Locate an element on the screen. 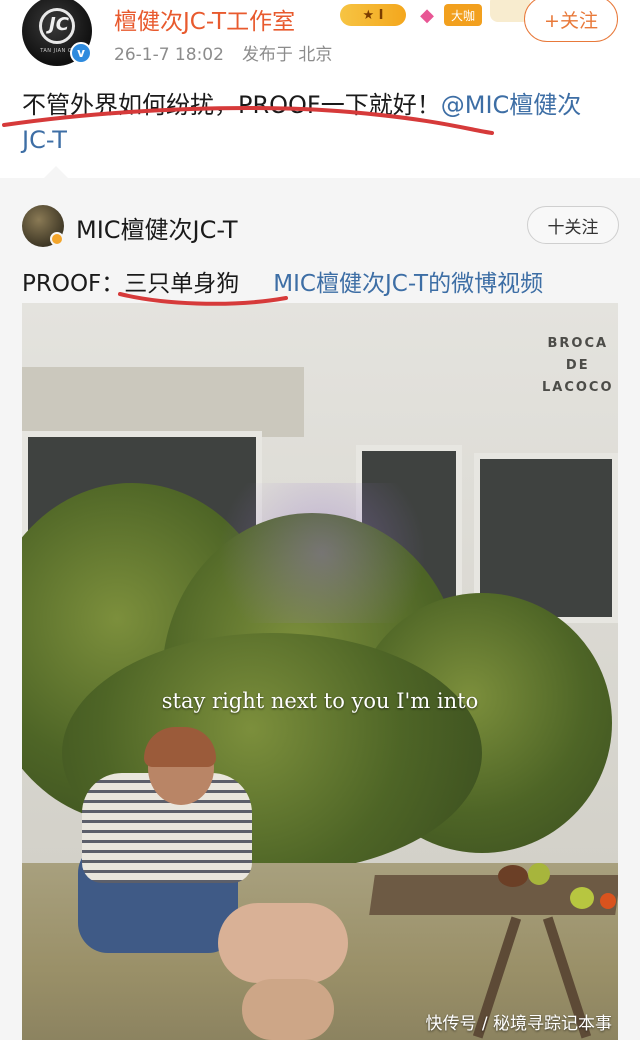 This screenshot has height=1040, width=640. sign-line: LACOCO is located at coordinates (578, 387).